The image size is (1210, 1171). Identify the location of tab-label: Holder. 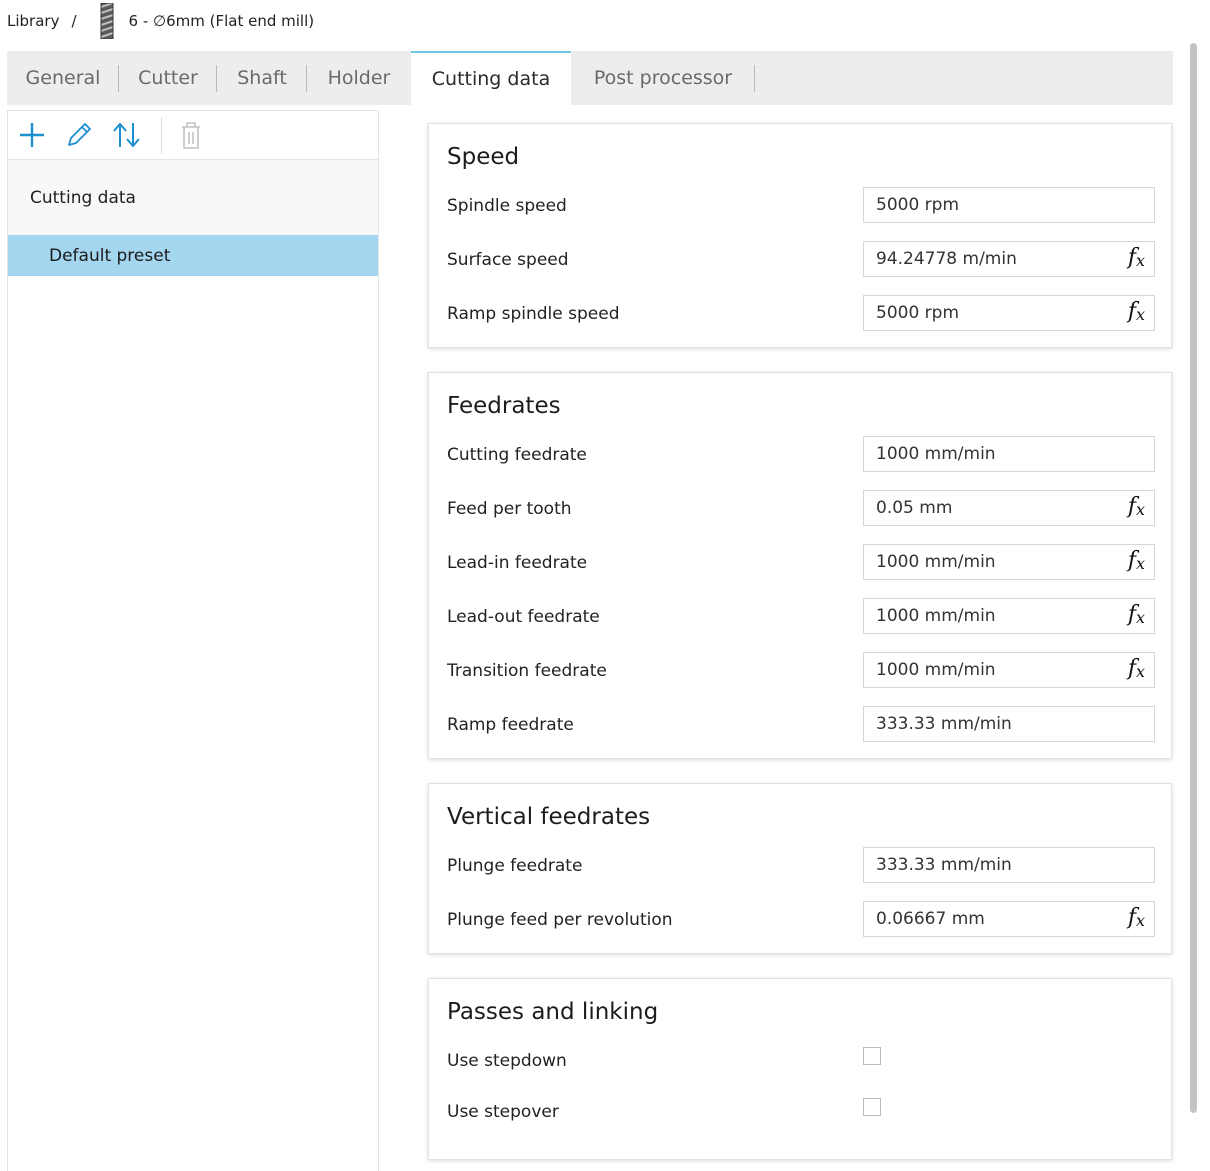
(359, 78).